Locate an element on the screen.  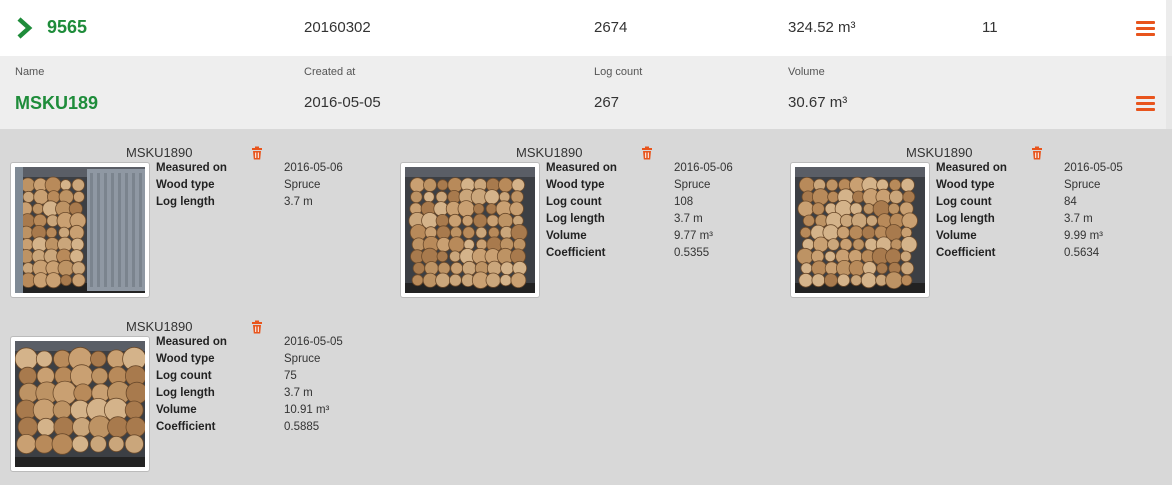
container-created-at: 2016-05-05 is located at coordinates (342, 102).